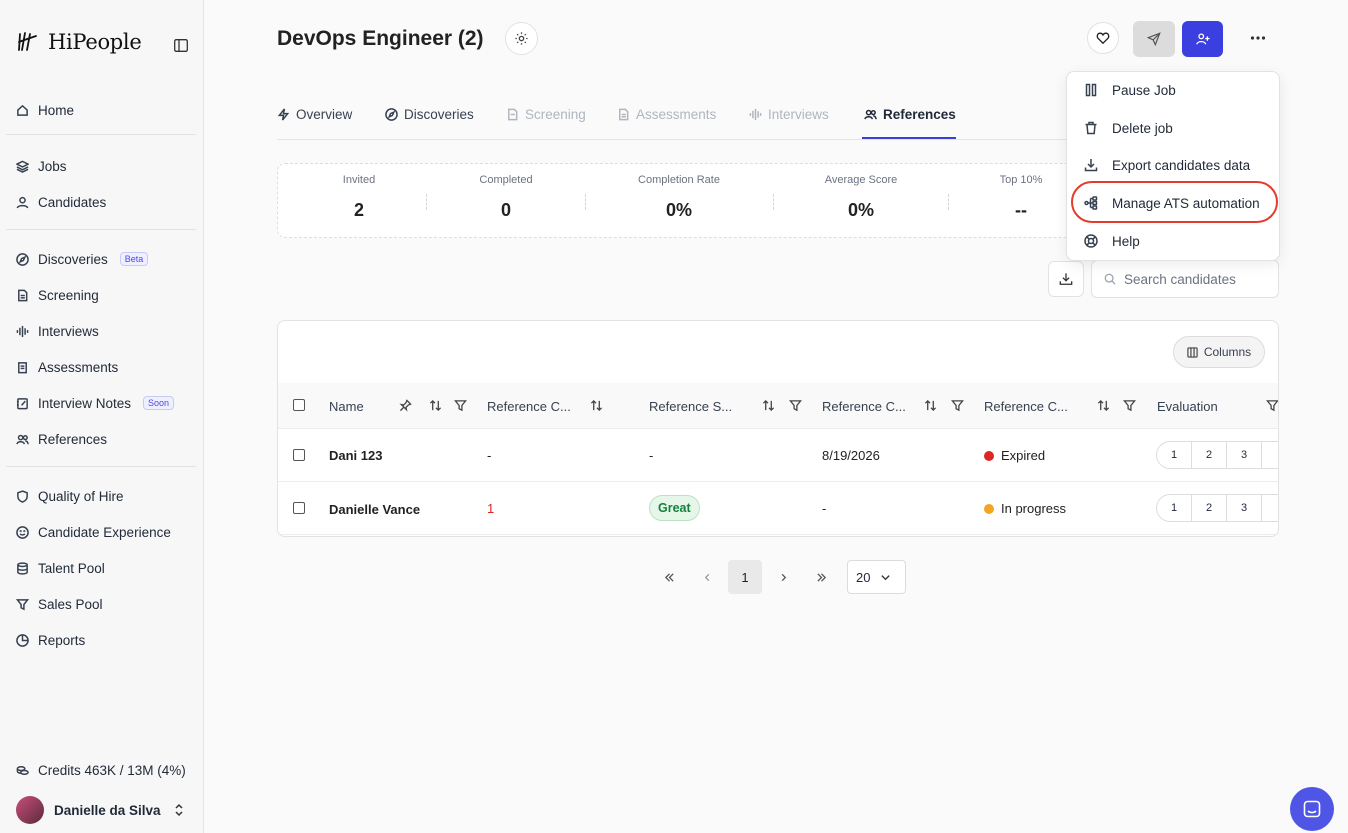 The image size is (1348, 833). What do you see at coordinates (824, 508) in the screenshot?
I see `reference-date: -` at bounding box center [824, 508].